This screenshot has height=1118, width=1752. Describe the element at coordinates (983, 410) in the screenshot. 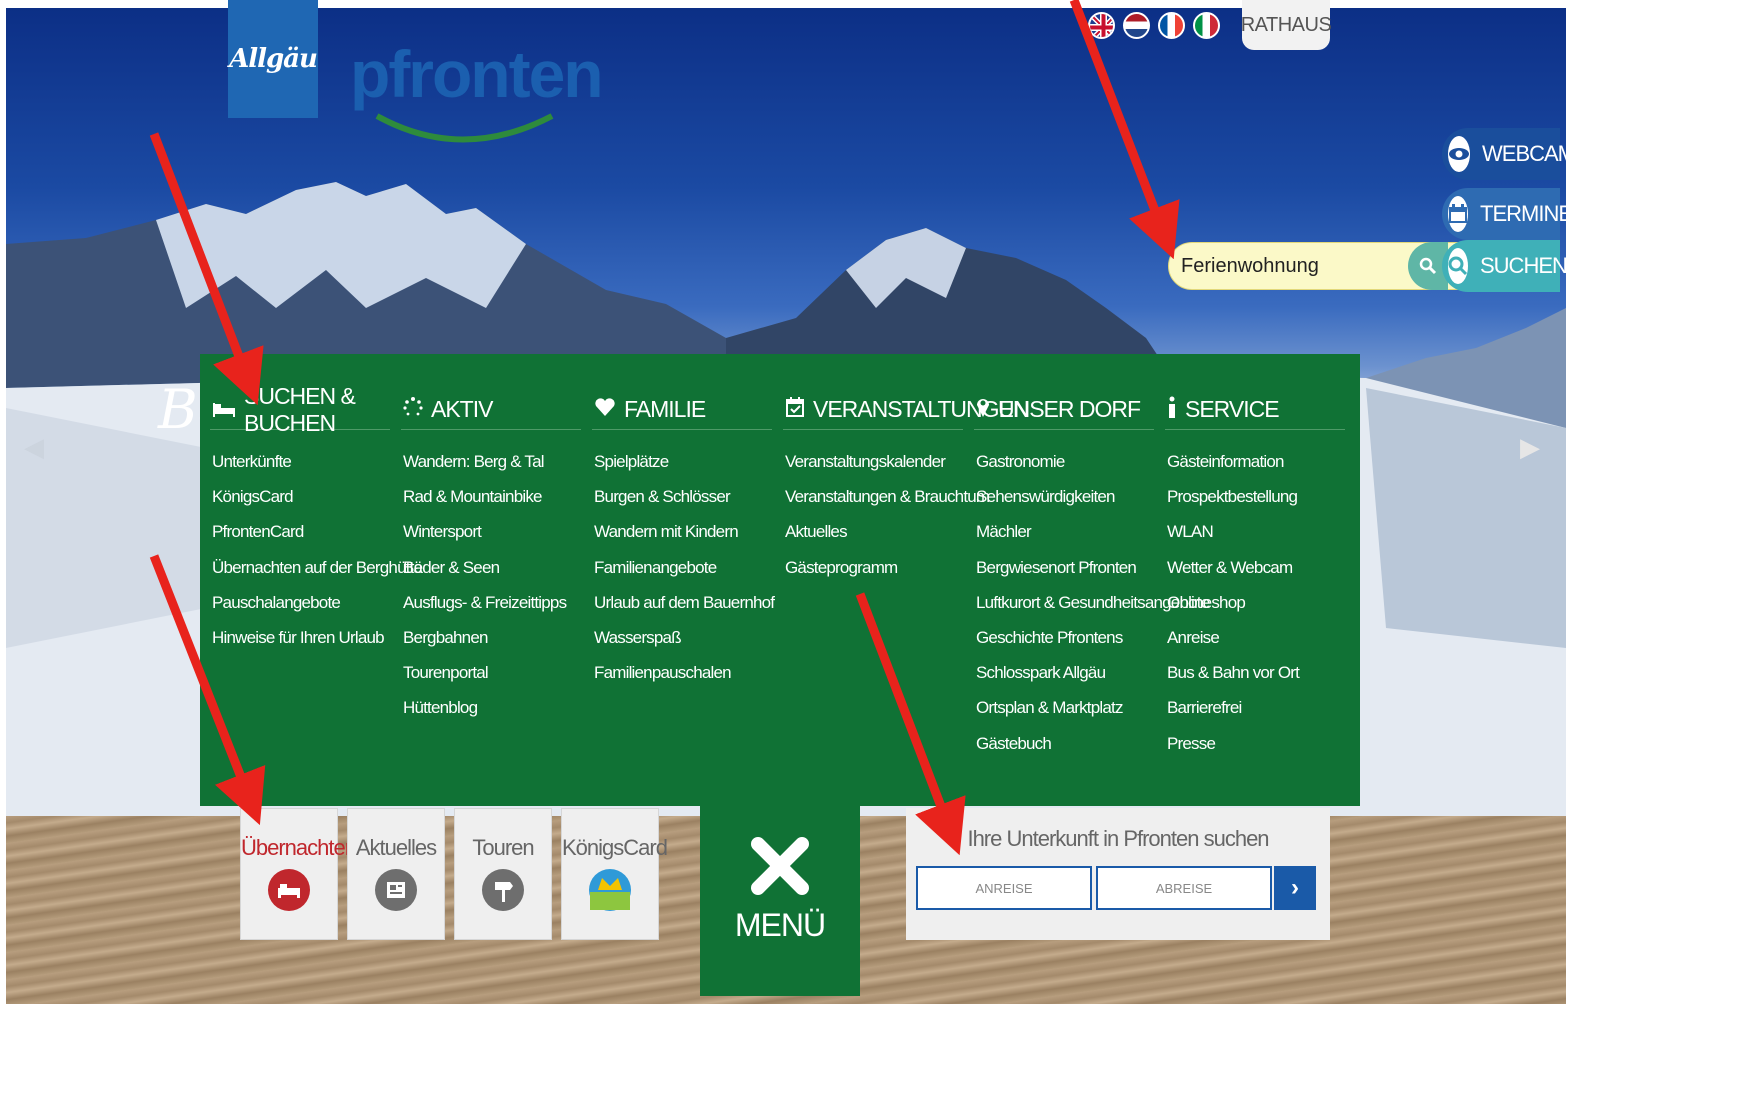

I see `map-pin-icon` at that location.